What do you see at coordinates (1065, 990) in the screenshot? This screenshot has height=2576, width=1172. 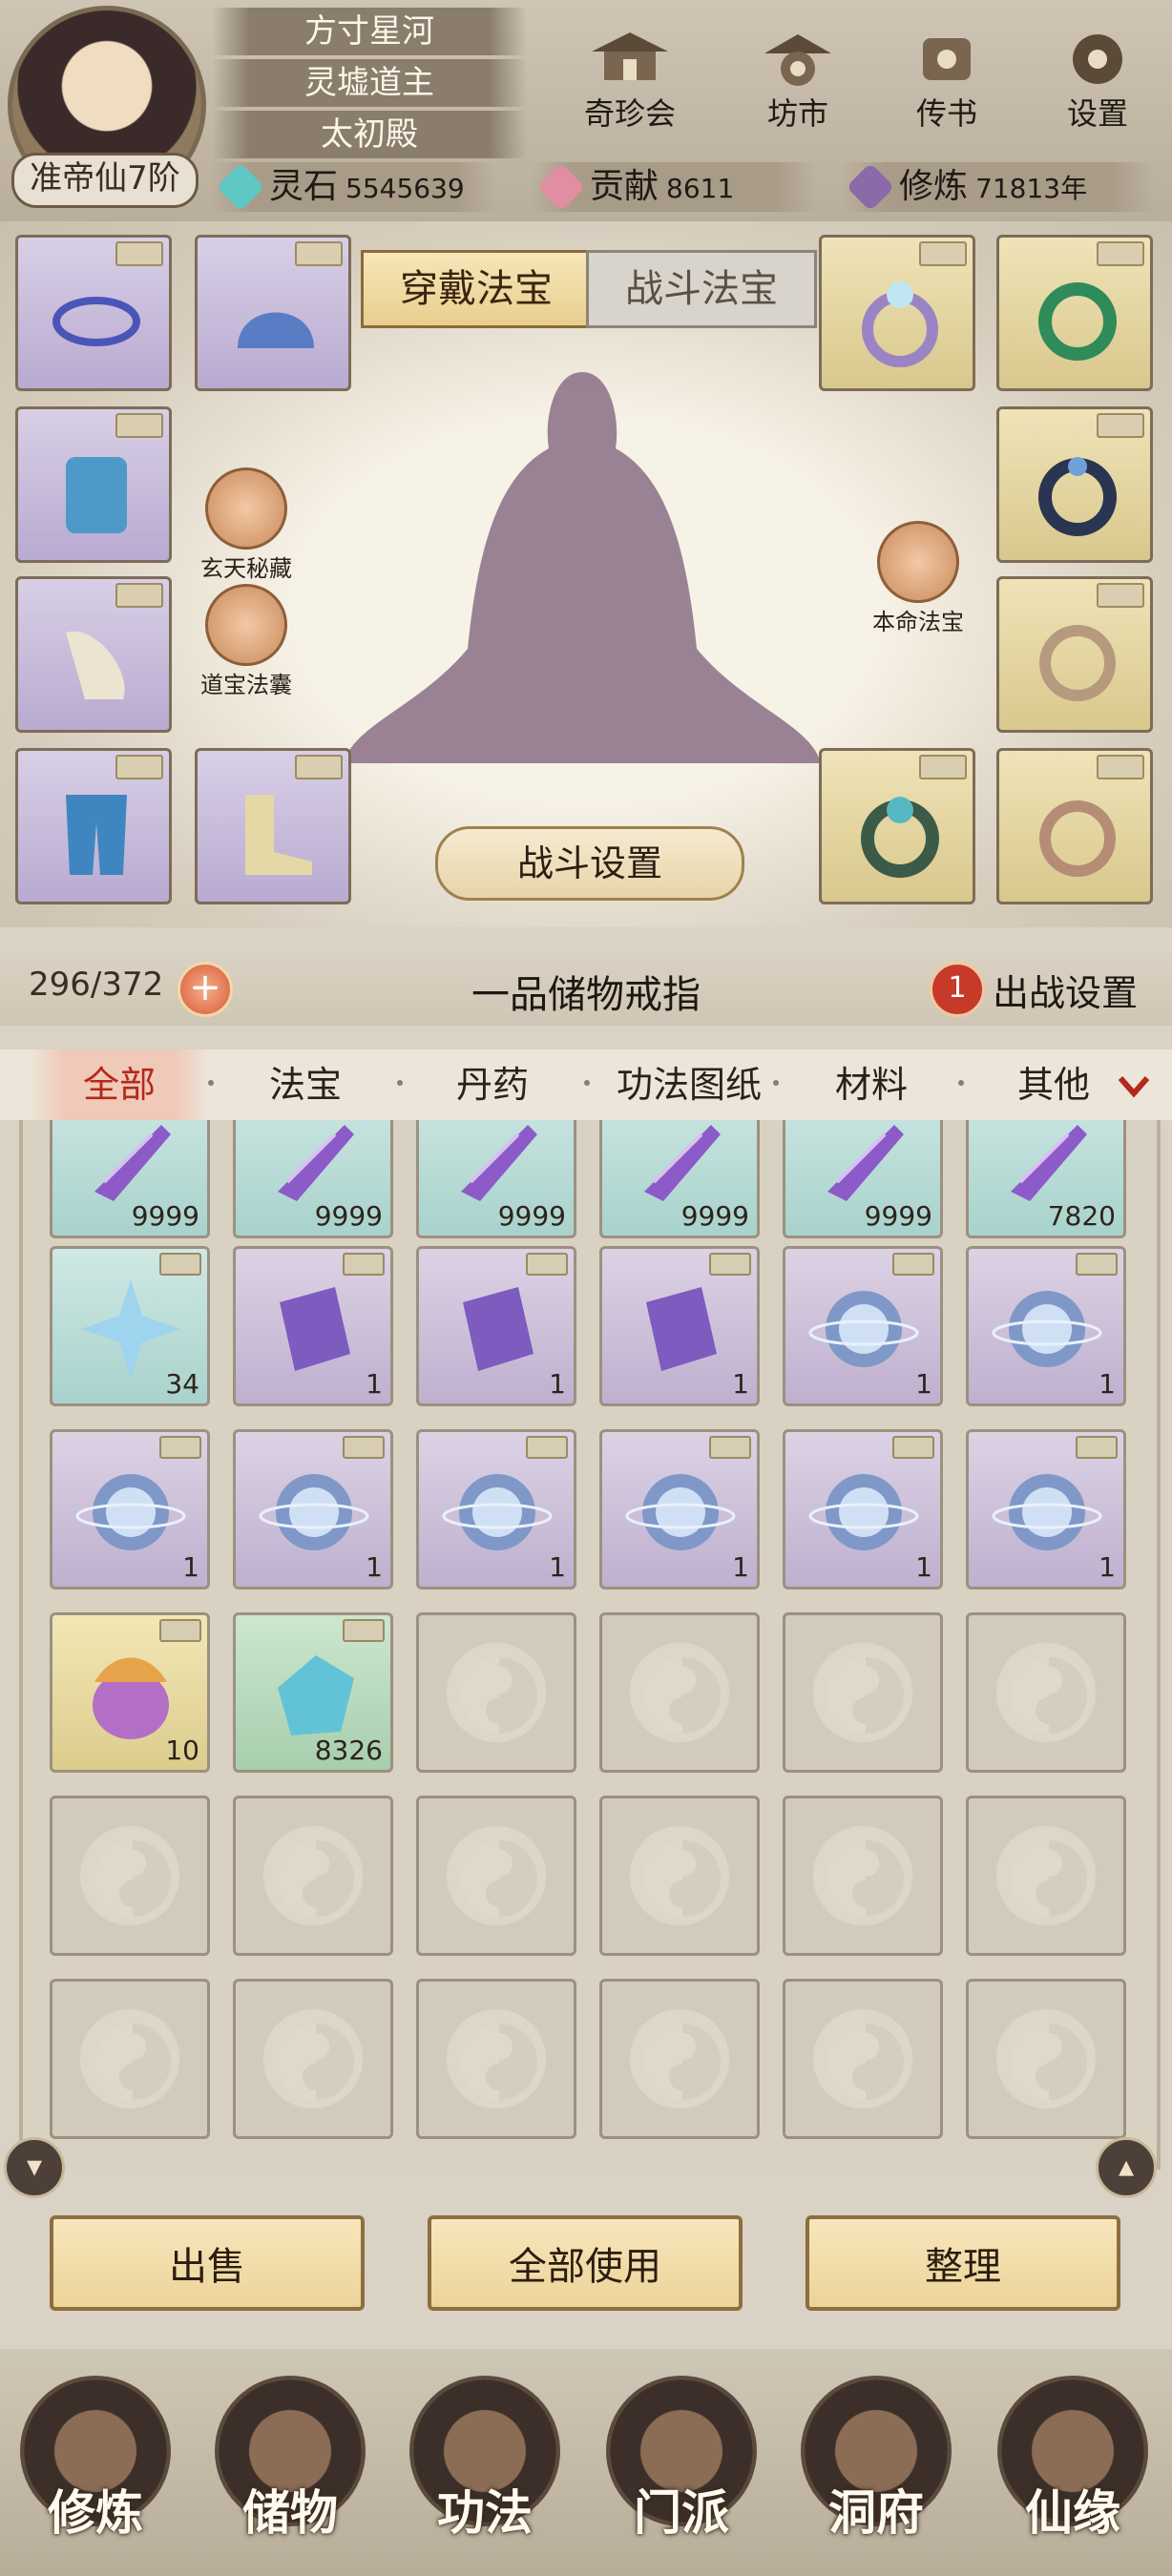 I see `sortie-settings-button: 出战设置` at bounding box center [1065, 990].